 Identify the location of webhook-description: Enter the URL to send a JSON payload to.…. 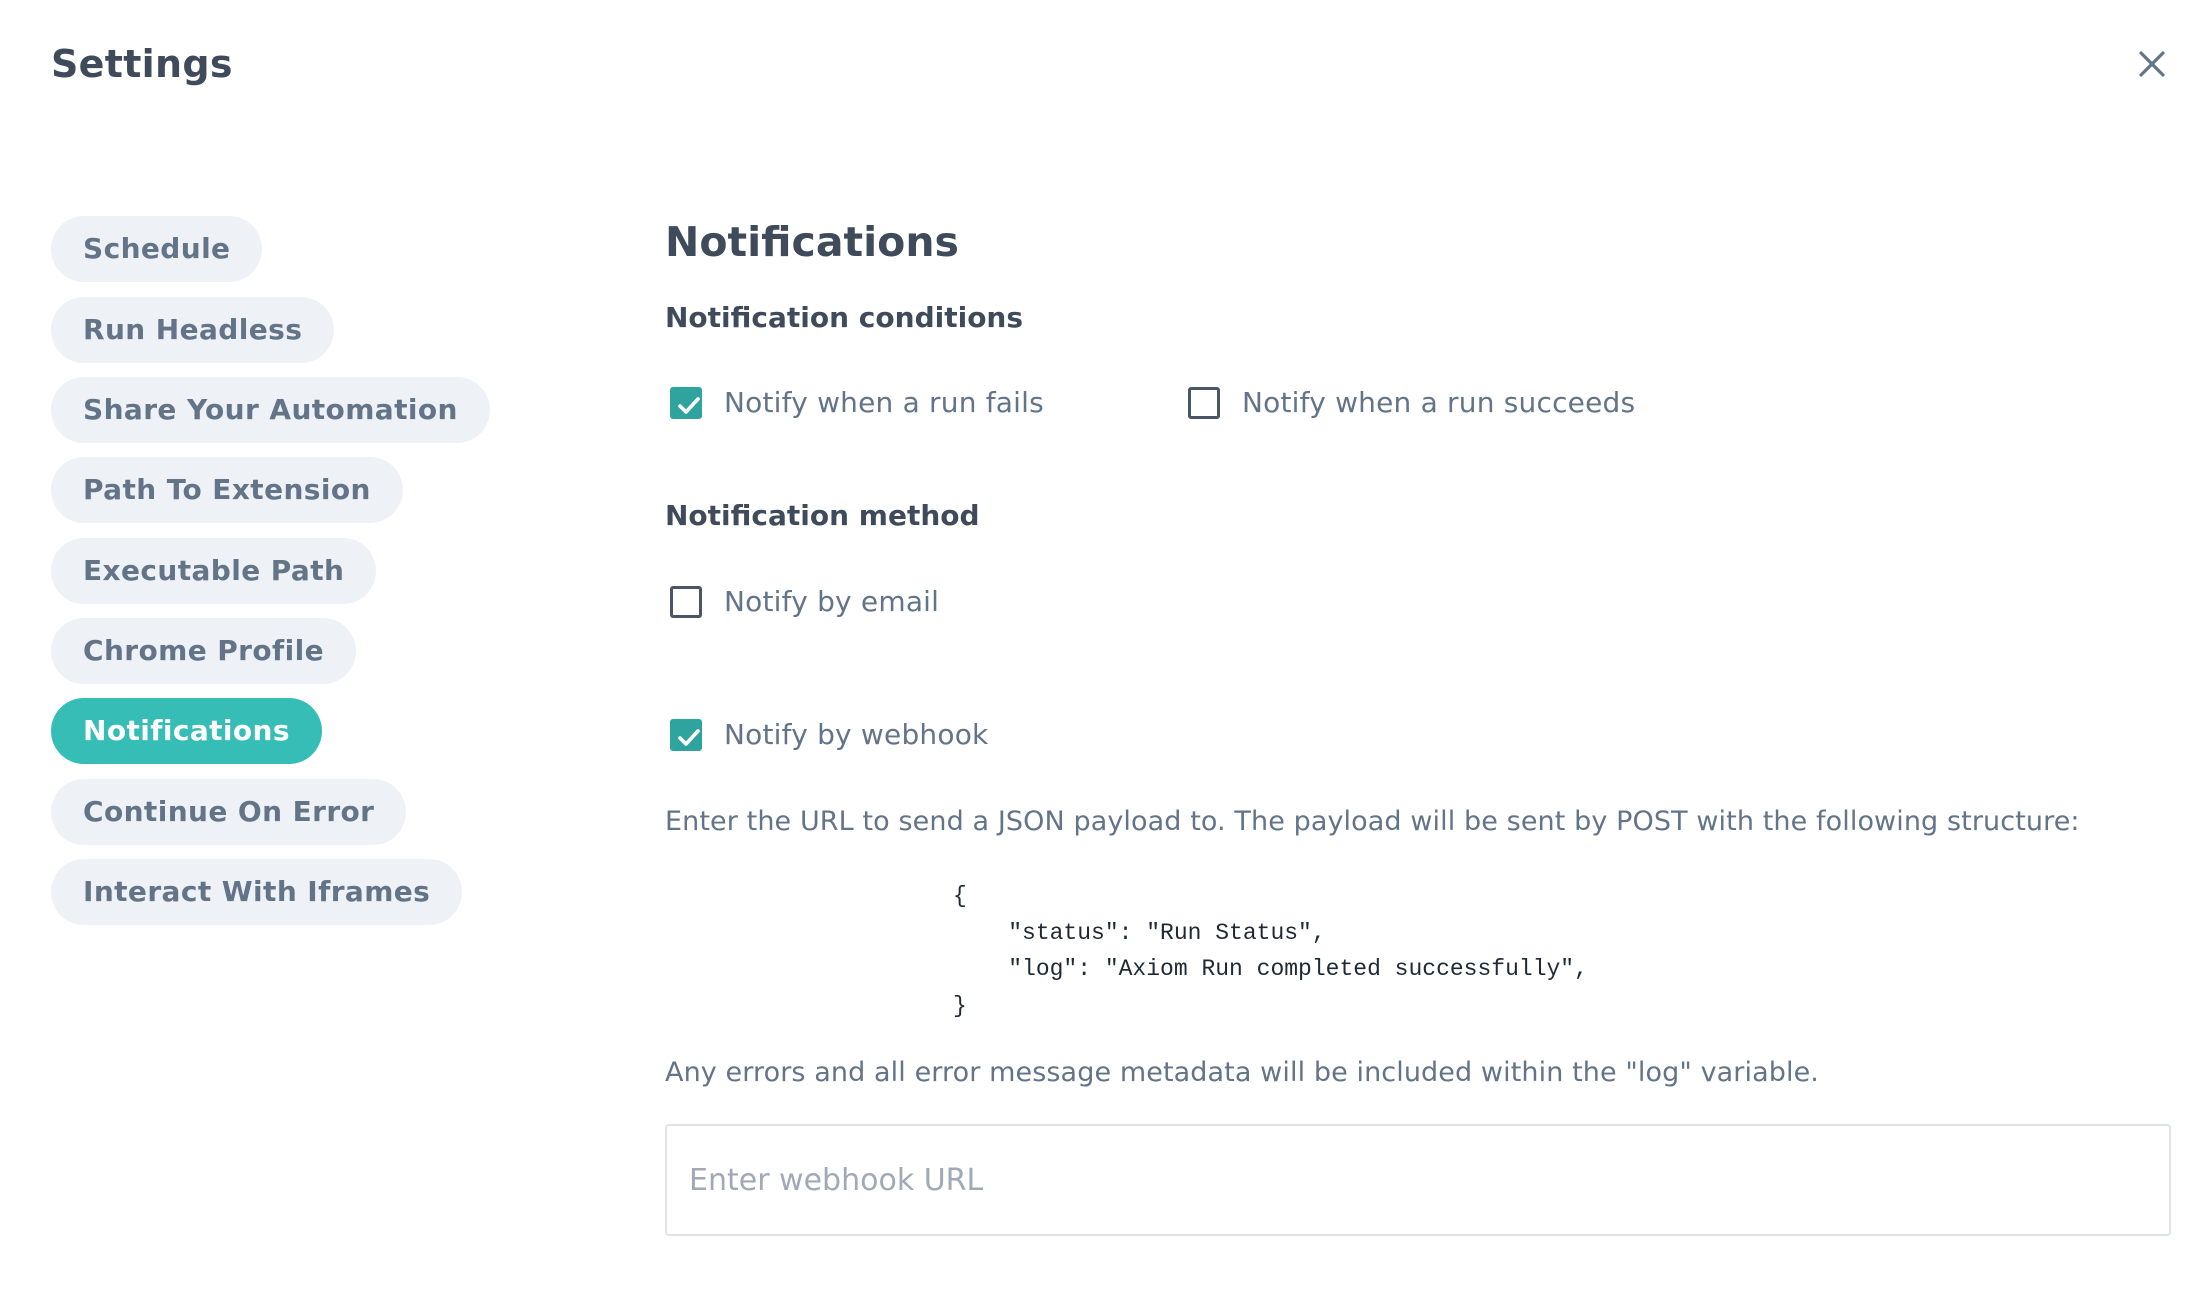
(1372, 821).